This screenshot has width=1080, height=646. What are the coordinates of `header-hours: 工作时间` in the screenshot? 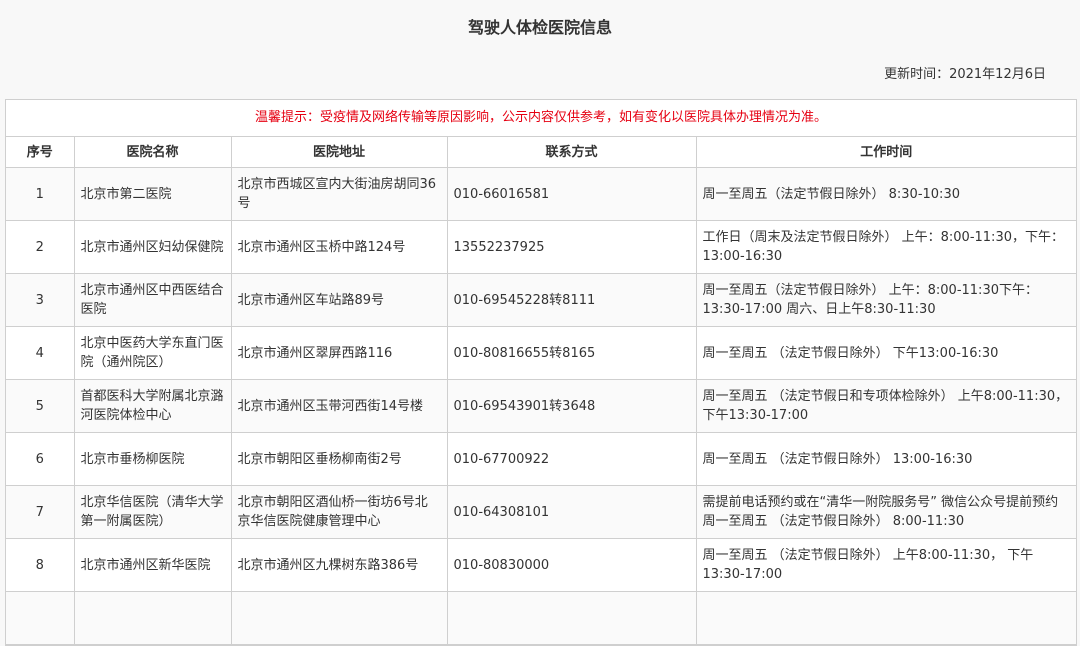 It's located at (886, 152).